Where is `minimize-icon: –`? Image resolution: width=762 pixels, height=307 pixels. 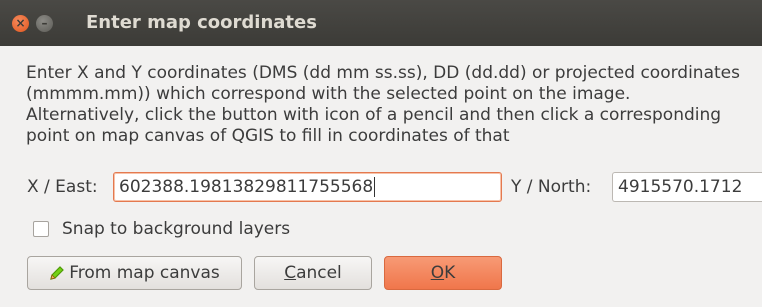
minimize-icon: – is located at coordinates (44, 23).